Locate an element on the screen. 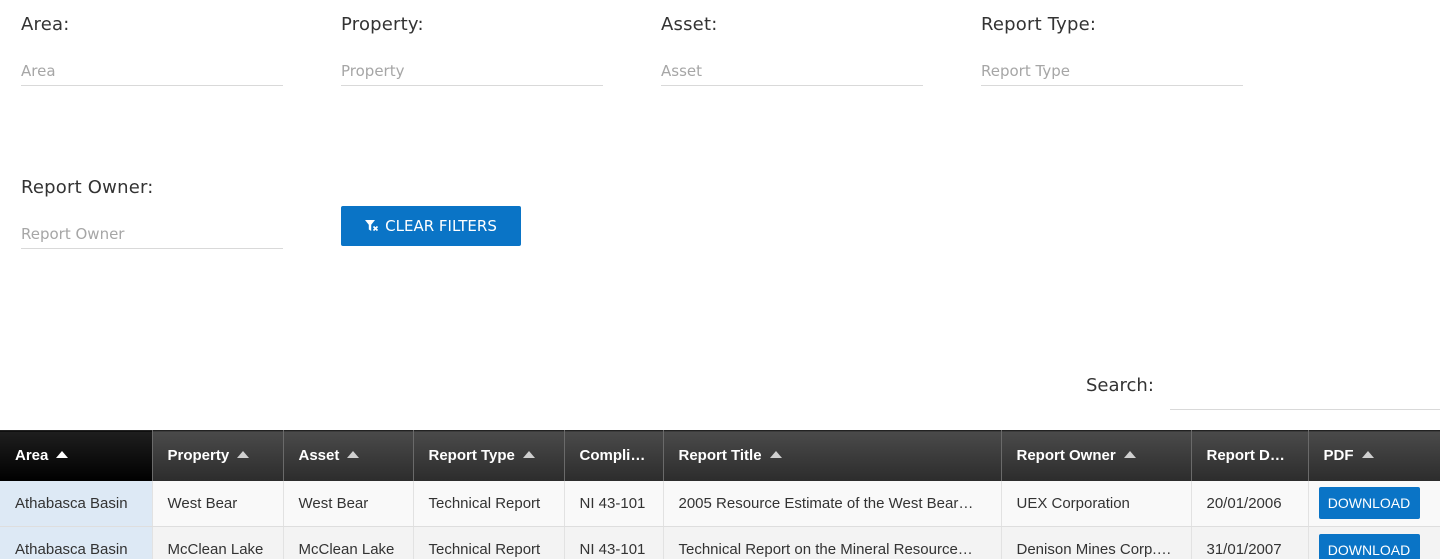 Image resolution: width=1440 pixels, height=559 pixels. clear-filters-button: CLEAR FILTERS is located at coordinates (431, 226).